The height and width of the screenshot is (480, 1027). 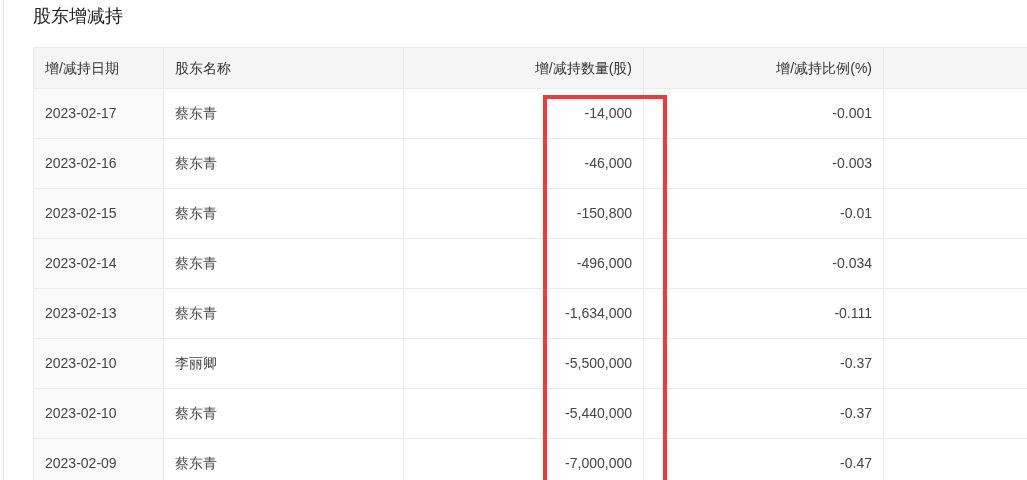 I want to click on table-cell: -5,440,000, so click(x=523, y=413).